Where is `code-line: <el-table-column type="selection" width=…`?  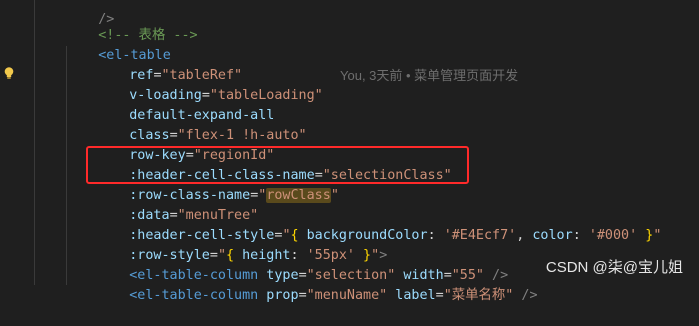
code-line: <el-table-column type="selection" width=… is located at coordinates (302, 264).